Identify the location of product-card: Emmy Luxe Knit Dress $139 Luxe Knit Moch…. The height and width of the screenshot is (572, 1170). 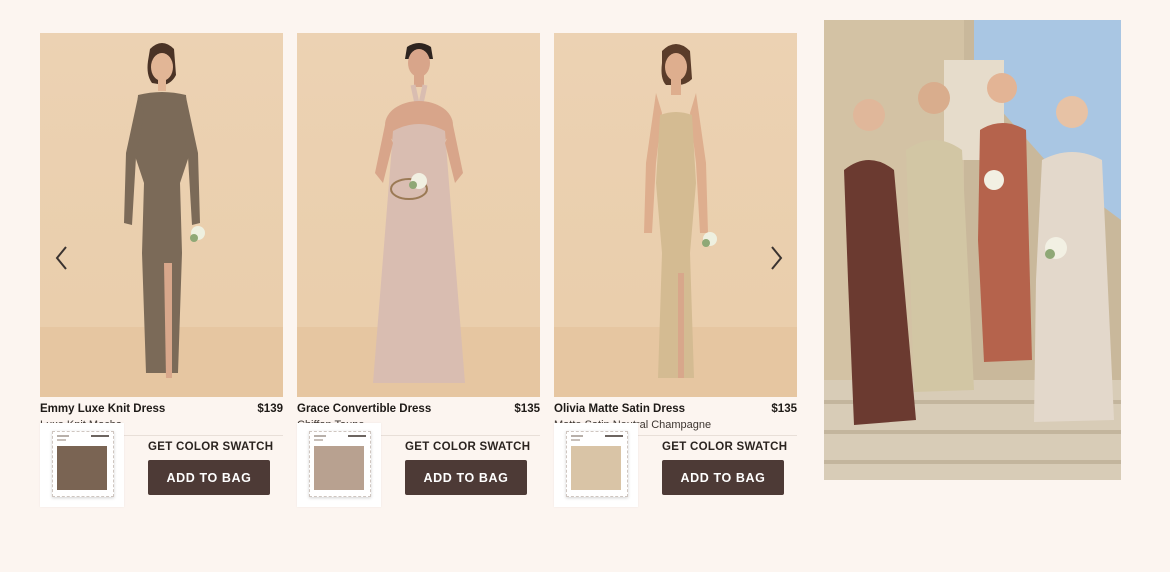
(161, 234).